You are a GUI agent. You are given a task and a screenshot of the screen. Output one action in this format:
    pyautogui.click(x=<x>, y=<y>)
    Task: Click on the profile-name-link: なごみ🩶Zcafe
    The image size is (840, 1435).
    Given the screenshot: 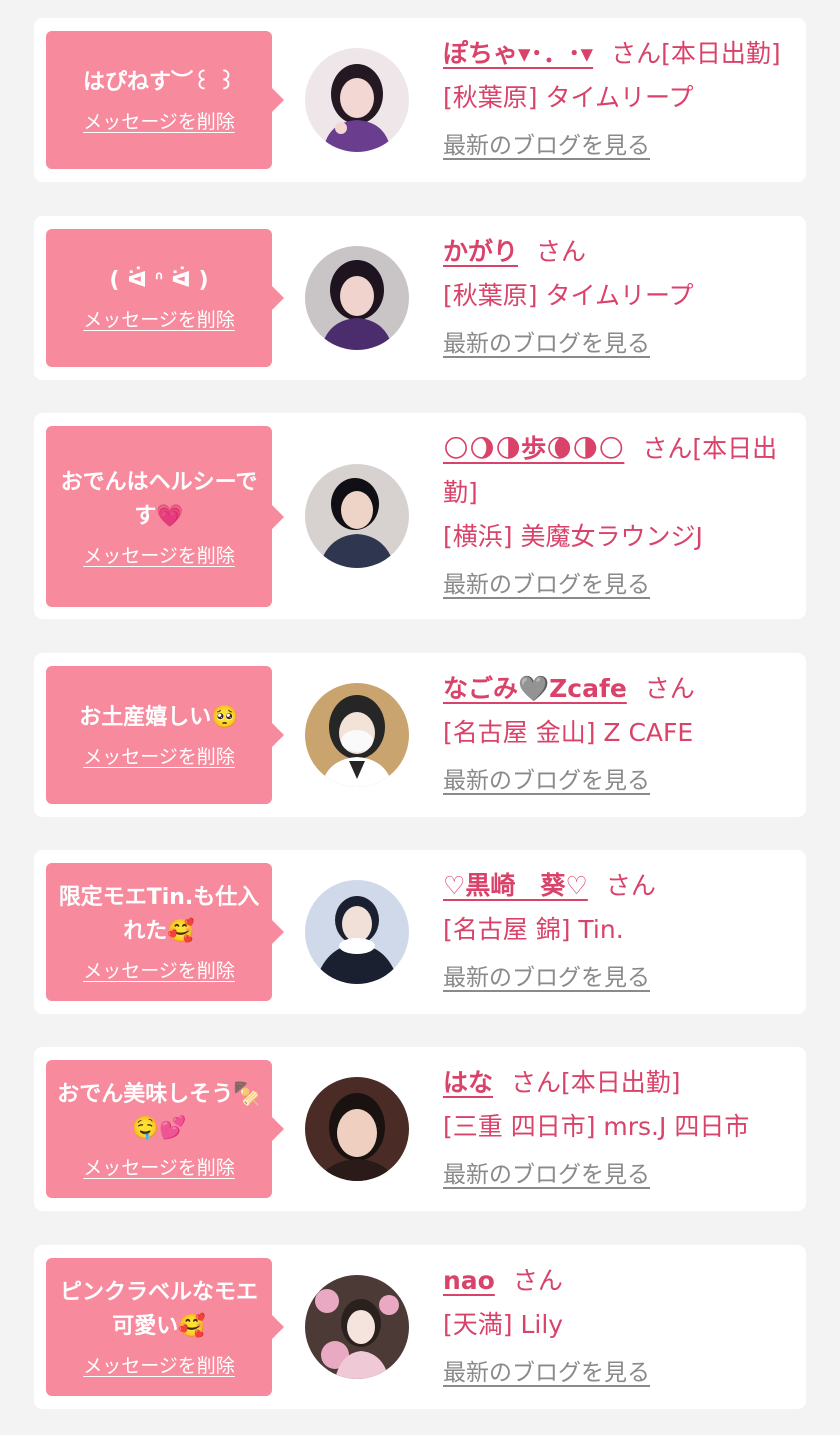 What is the action you would take?
    pyautogui.click(x=535, y=688)
    